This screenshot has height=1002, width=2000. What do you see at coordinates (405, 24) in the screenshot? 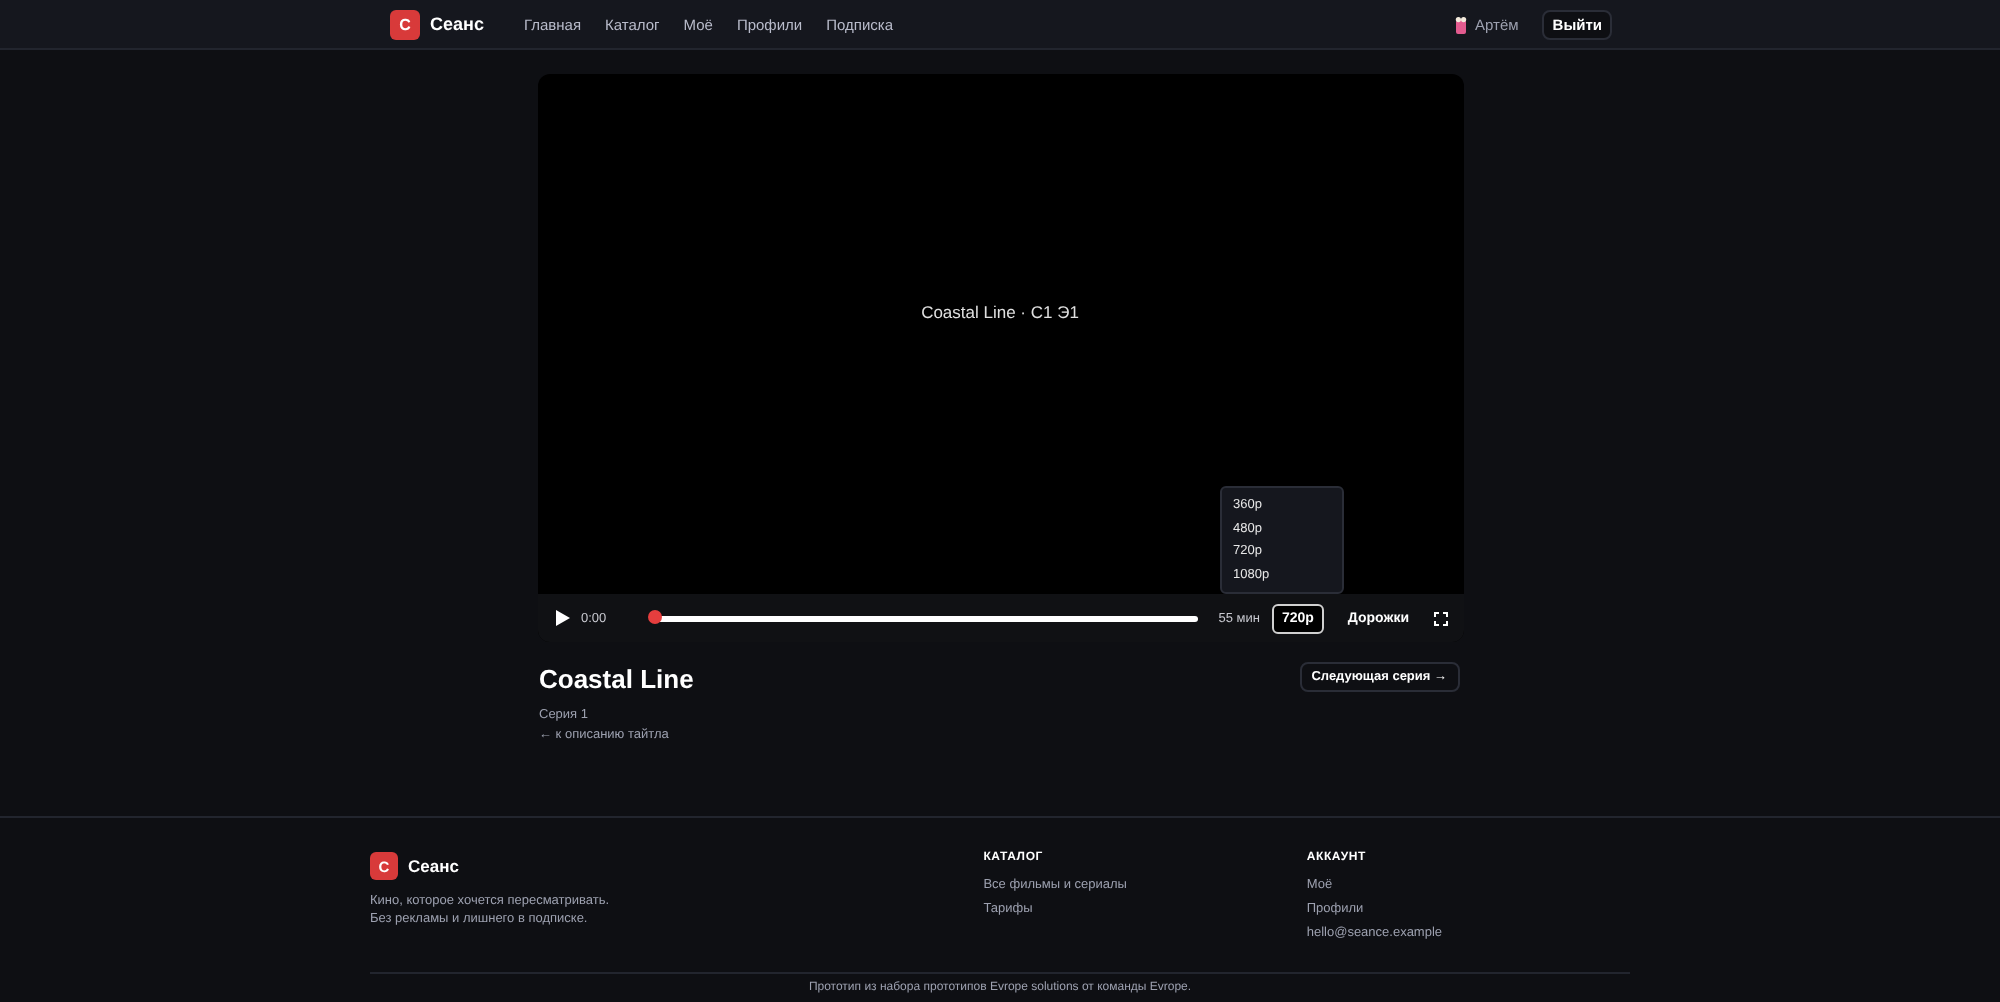
I see `logo-icon: С` at bounding box center [405, 24].